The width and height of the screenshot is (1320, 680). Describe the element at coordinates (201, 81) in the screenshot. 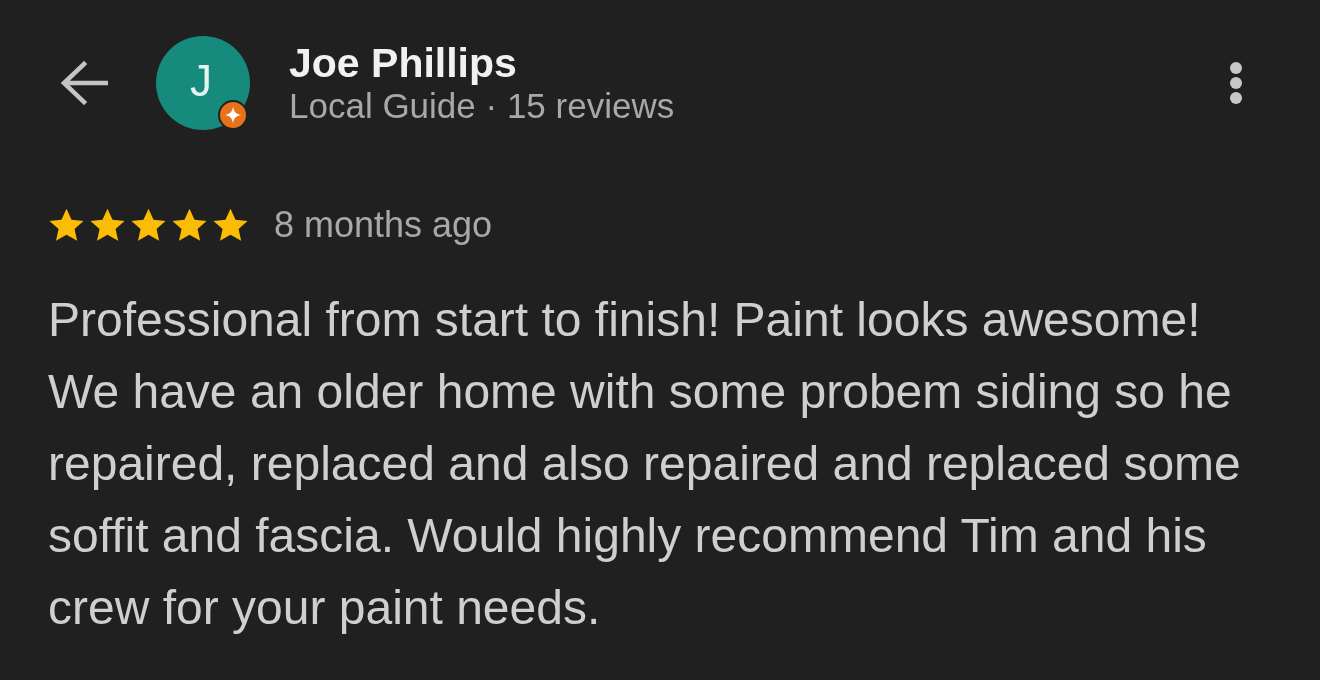

I see `avatar-initial: J` at that location.